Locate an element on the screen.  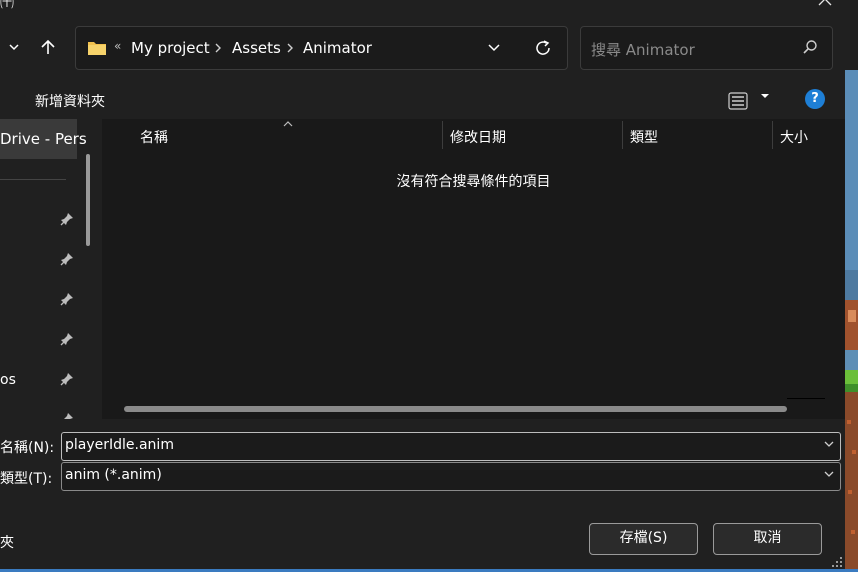
up-arrow-icon is located at coordinates (48, 47).